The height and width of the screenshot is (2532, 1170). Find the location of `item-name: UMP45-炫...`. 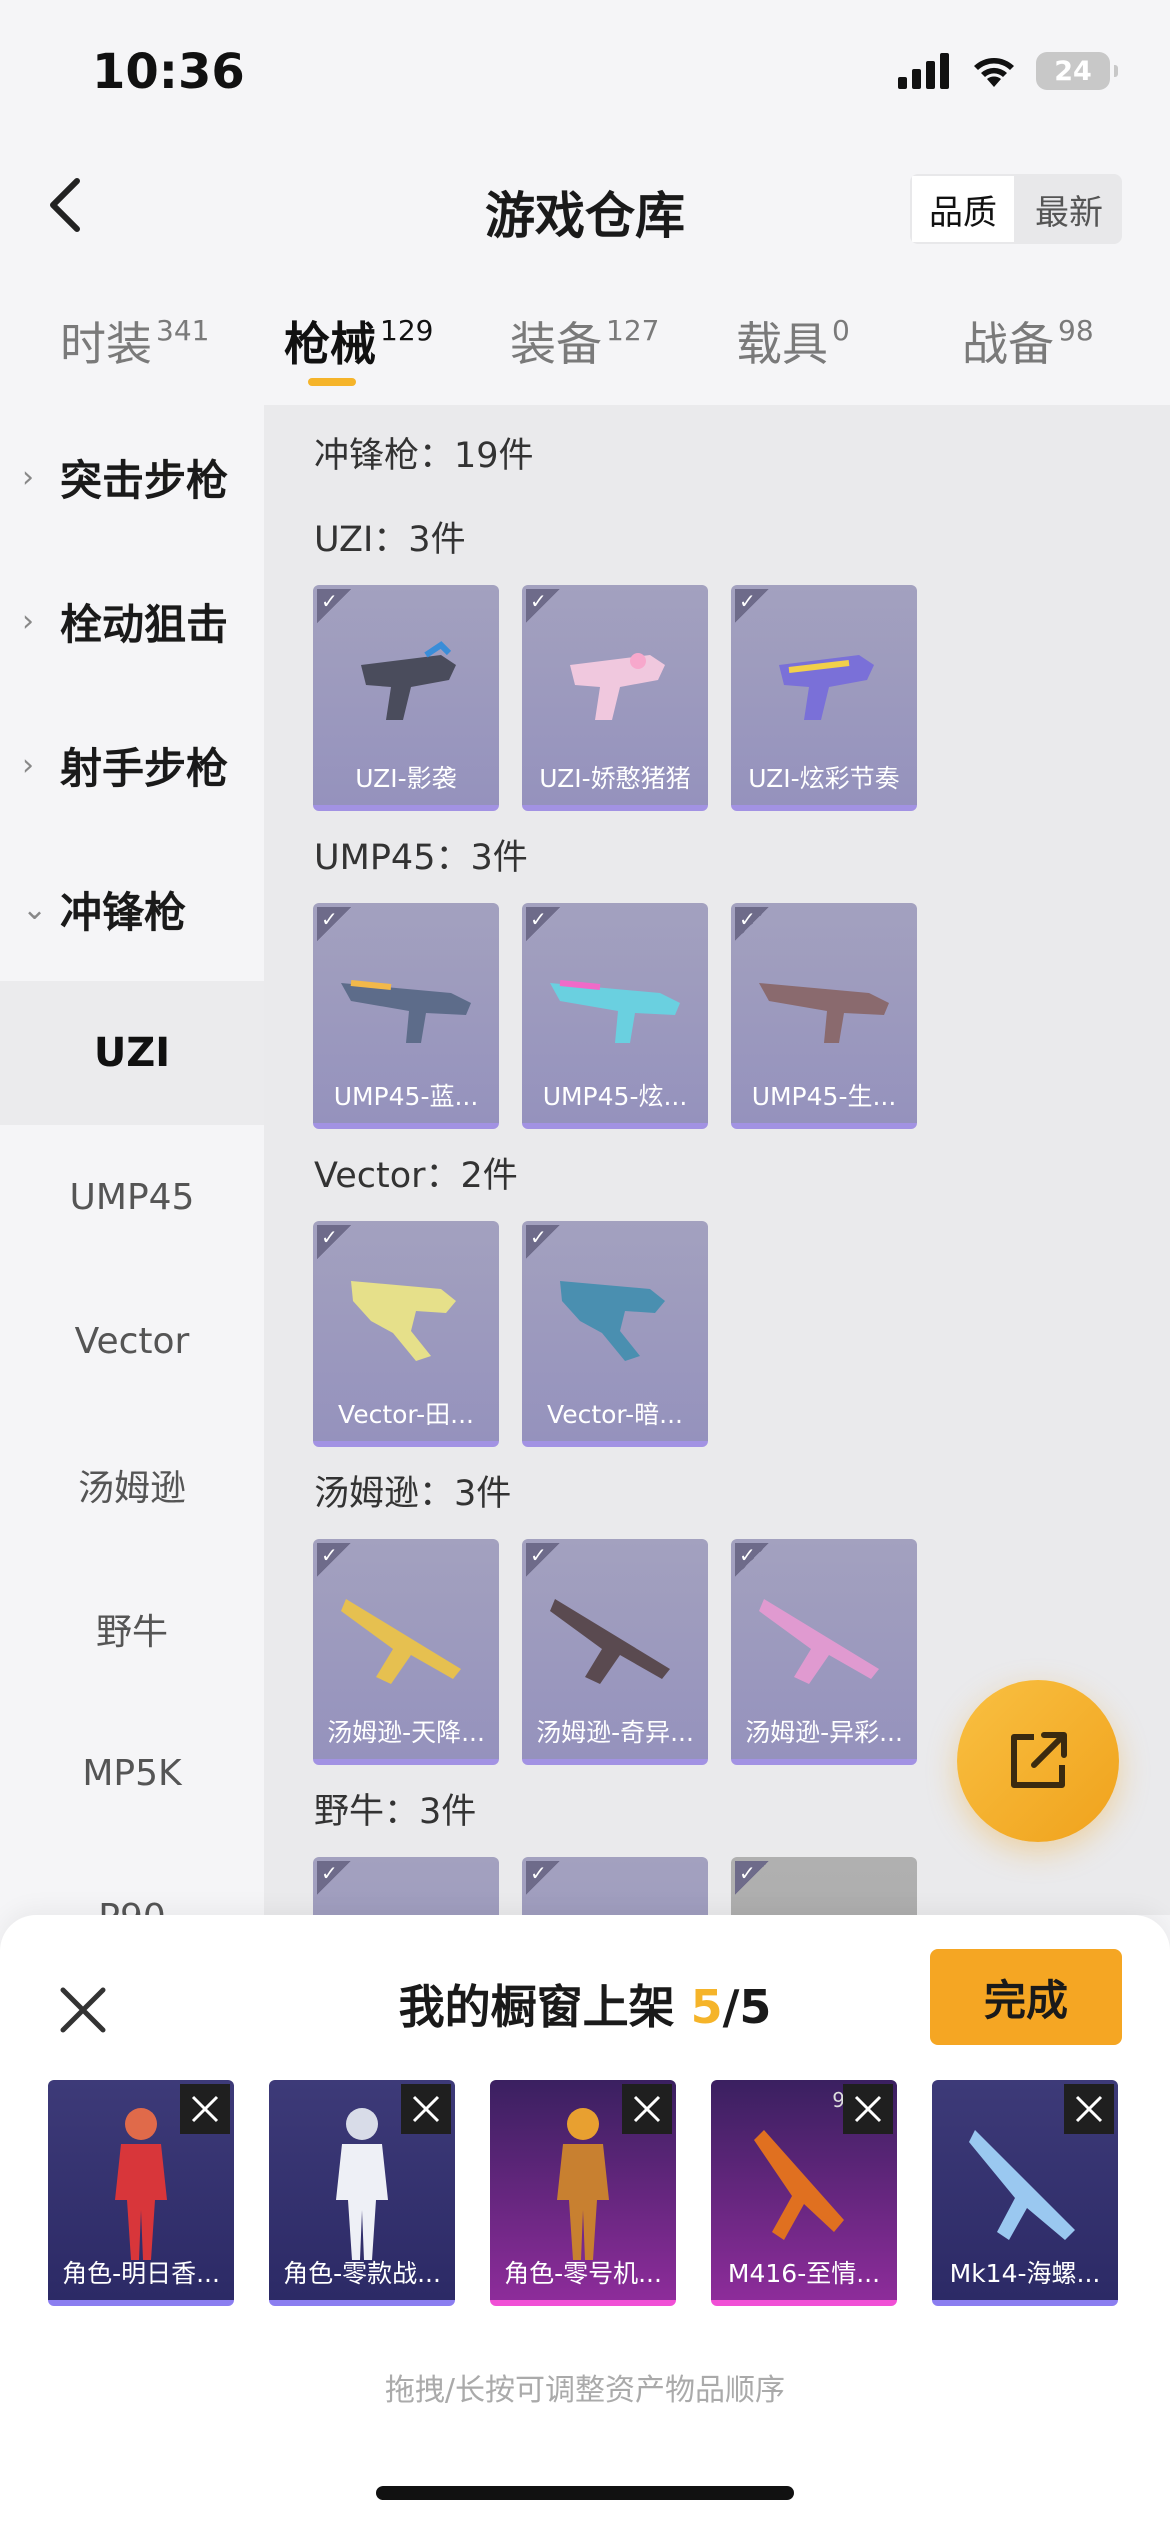

item-name: UMP45-炫... is located at coordinates (615, 1096).